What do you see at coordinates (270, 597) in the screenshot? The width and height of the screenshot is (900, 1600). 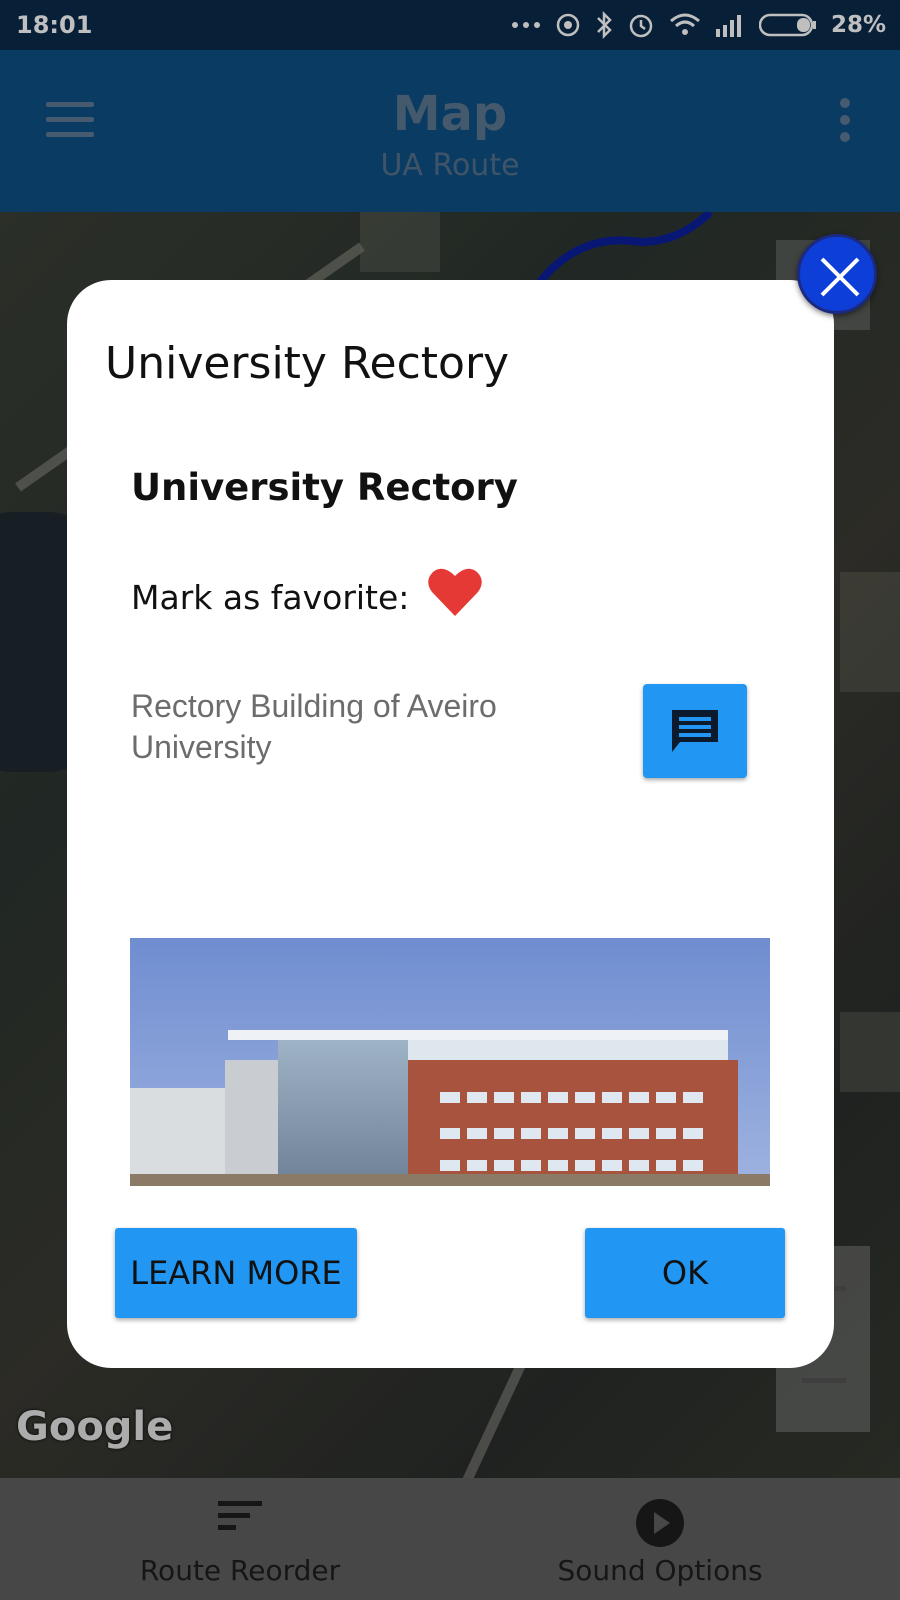 I see `favorite-label: Mark as favorite:` at bounding box center [270, 597].